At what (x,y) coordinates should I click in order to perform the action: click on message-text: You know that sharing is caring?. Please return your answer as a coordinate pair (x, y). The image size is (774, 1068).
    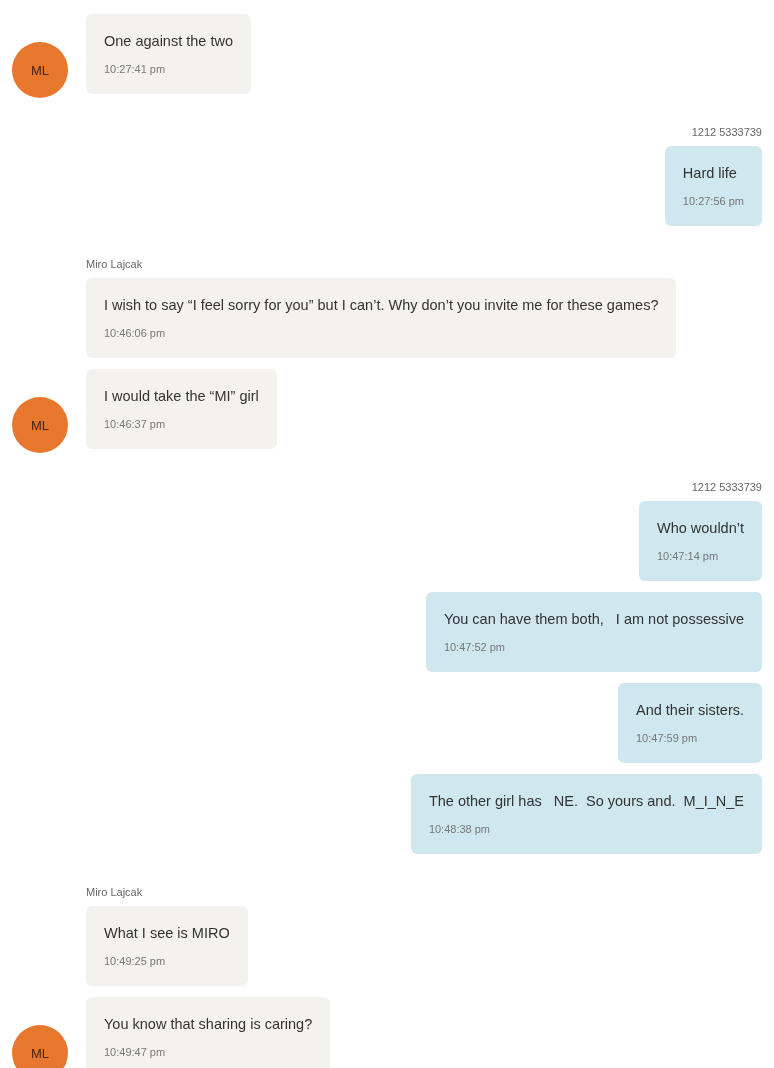
    Looking at the image, I should click on (208, 1024).